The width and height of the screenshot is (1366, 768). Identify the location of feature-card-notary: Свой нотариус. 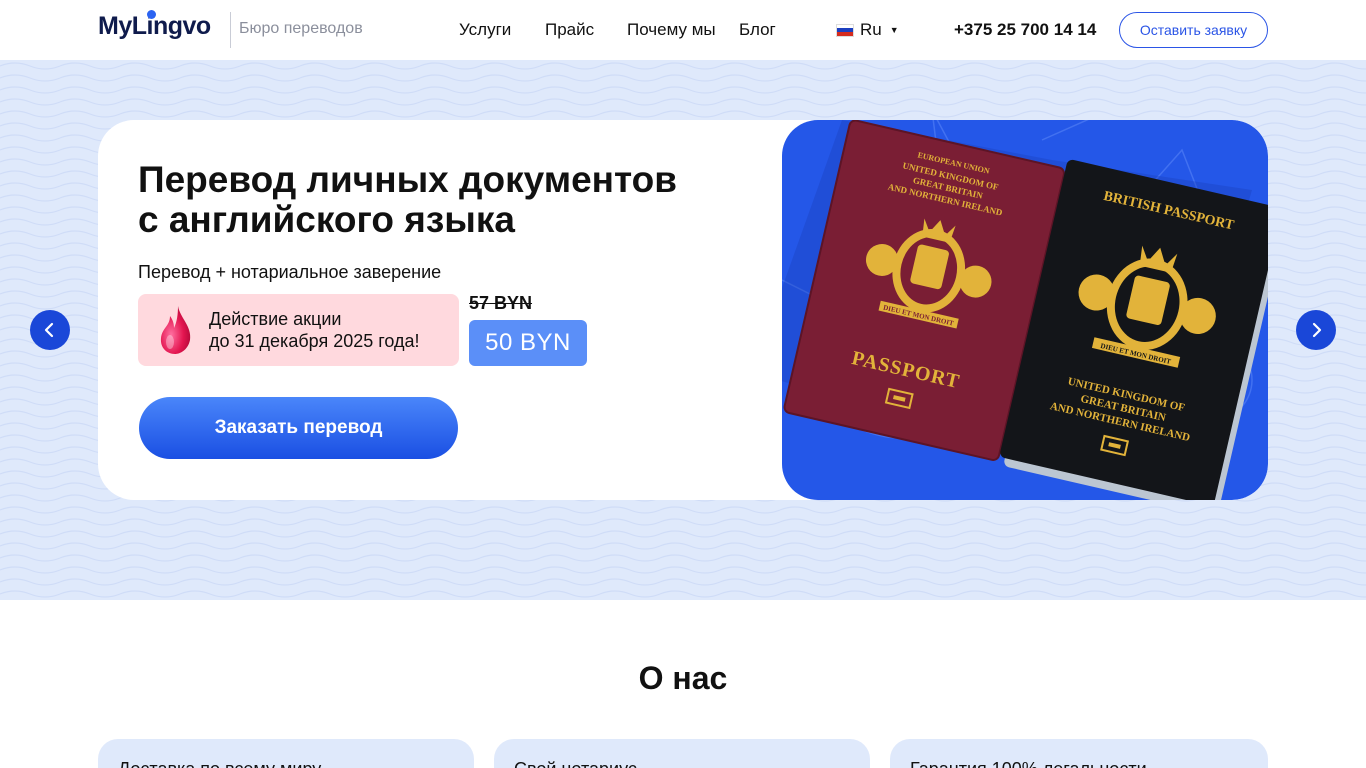
(682, 753).